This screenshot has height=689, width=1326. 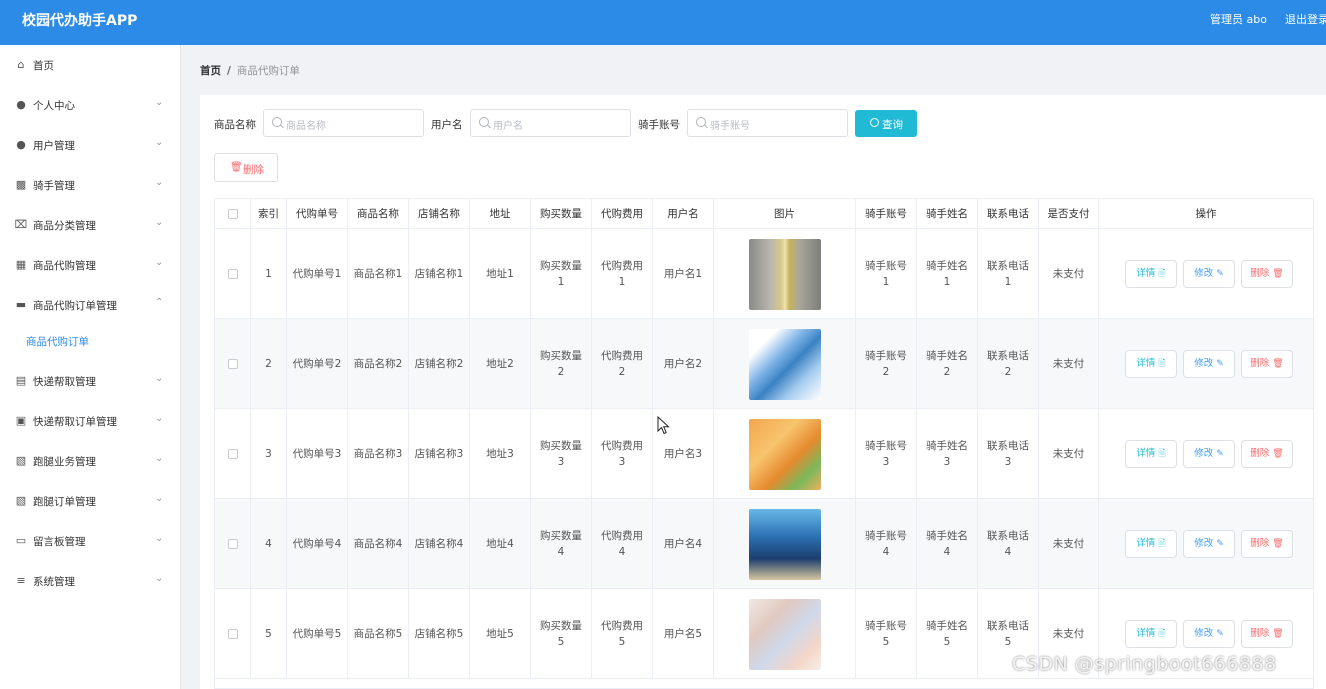 I want to click on cell-address-text: 地址4, so click(x=500, y=544).